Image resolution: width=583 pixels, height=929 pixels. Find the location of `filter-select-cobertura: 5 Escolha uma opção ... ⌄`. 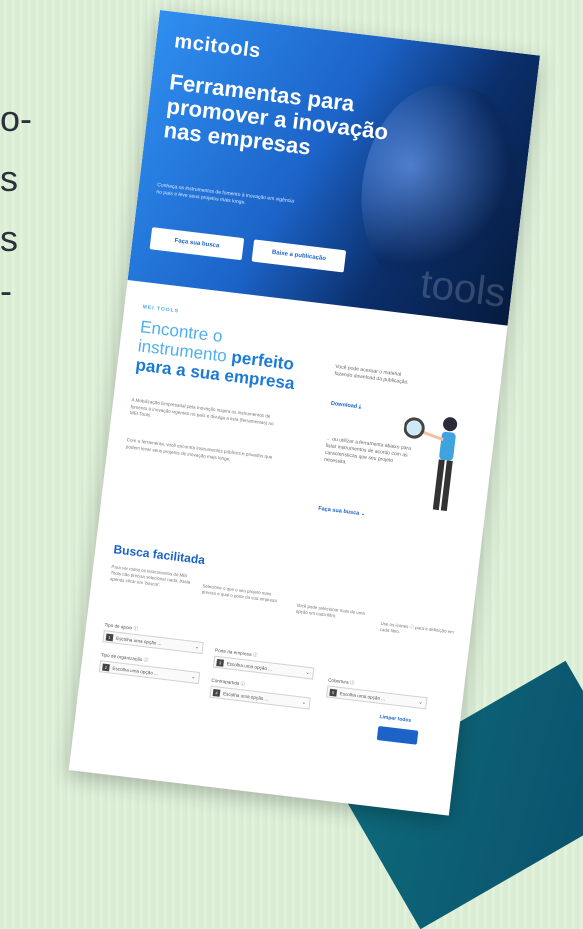

filter-select-cobertura: 5 Escolha uma opção ... ⌄ is located at coordinates (377, 697).